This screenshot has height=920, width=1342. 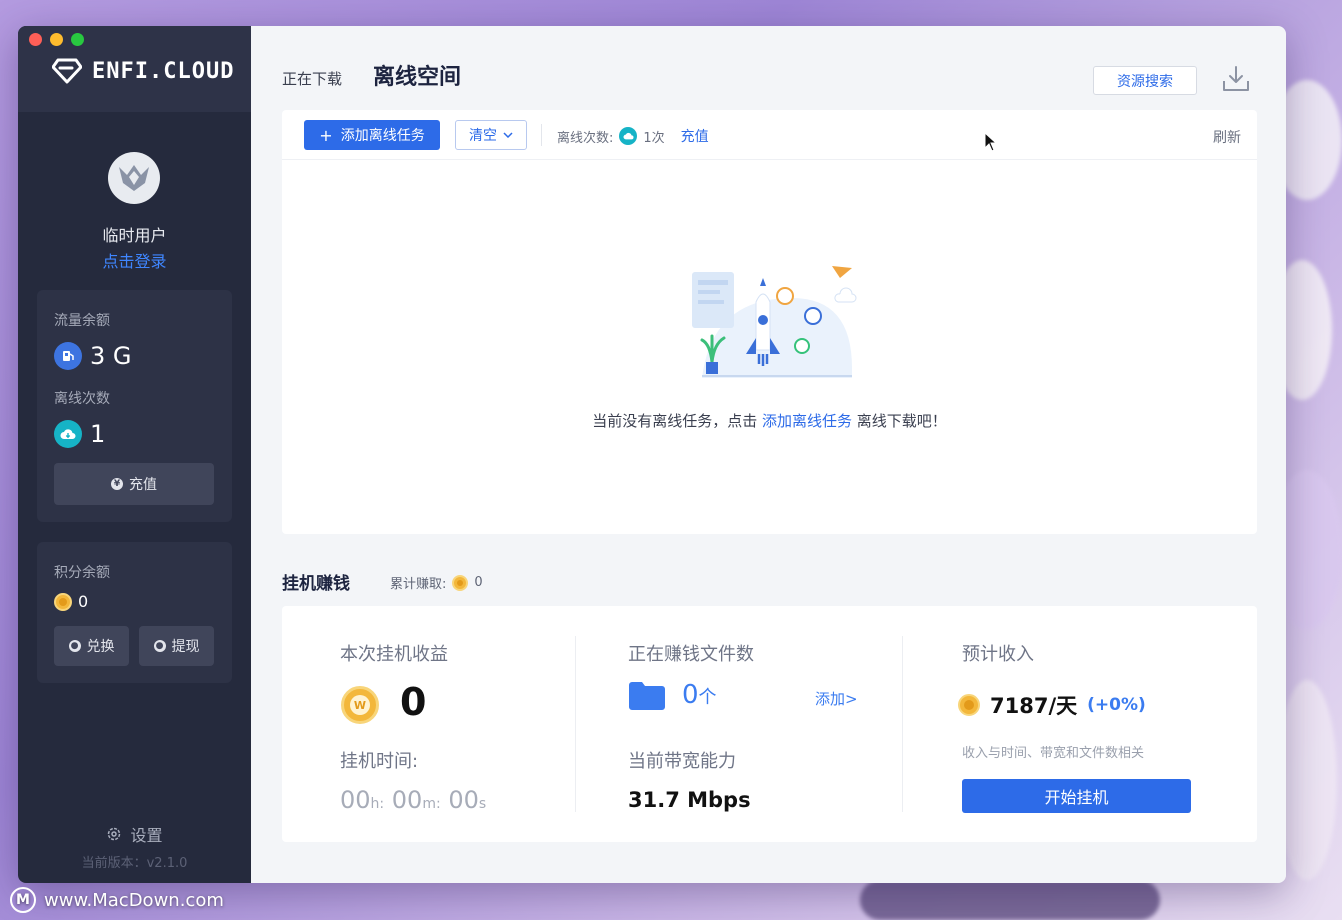 I want to click on plus-icon: +, so click(x=326, y=135).